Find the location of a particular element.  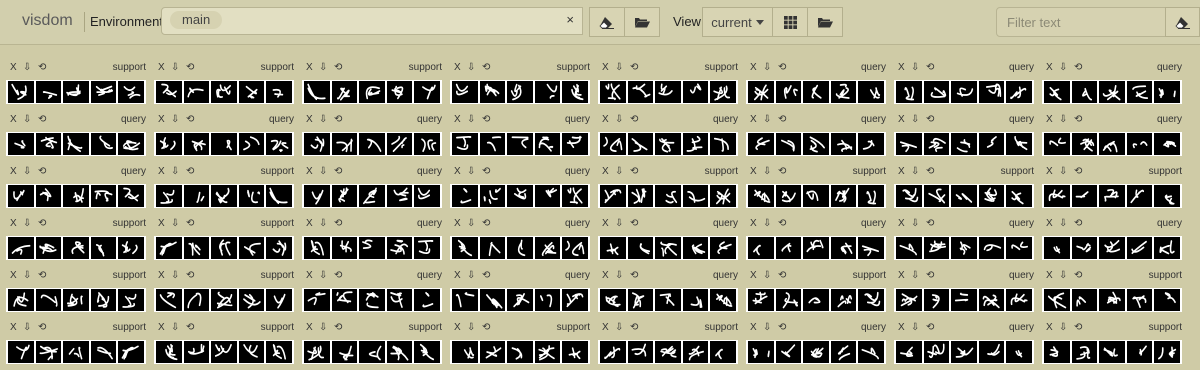

repack-layout-button is located at coordinates (790, 22).